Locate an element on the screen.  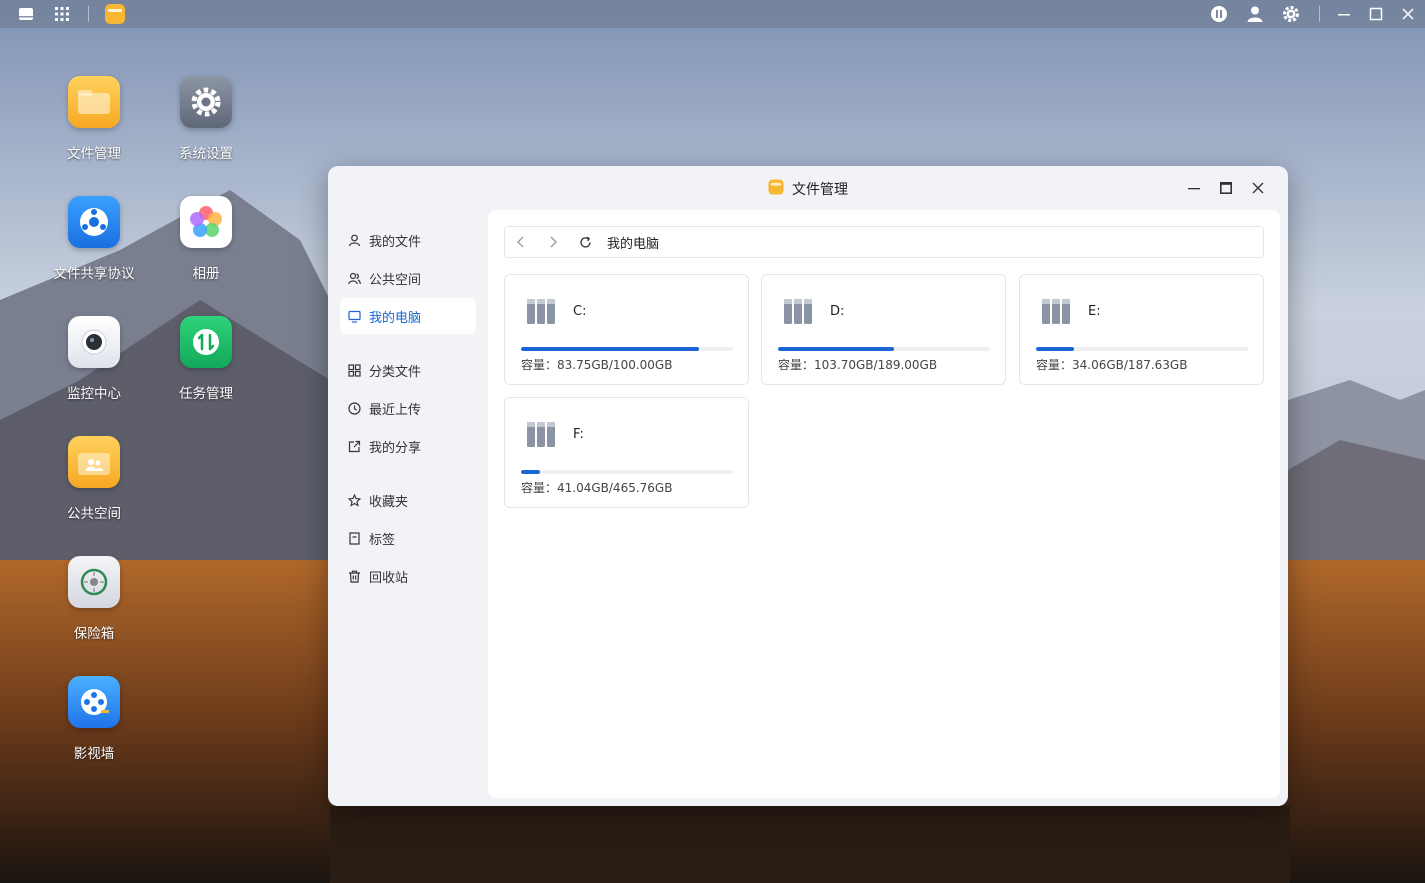
share-icon is located at coordinates (354, 446).